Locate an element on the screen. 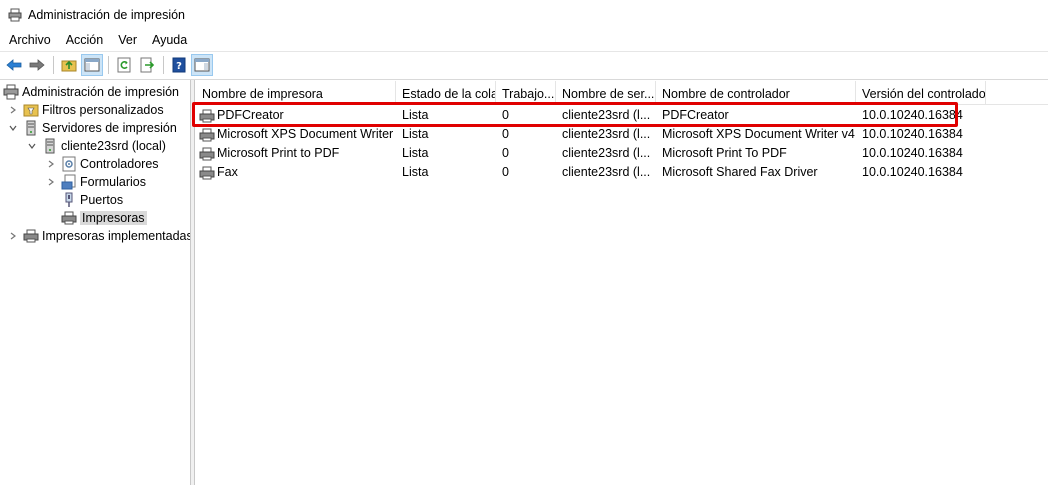 The image size is (1048, 485). tree-item-print-servers: Servidores de impresión is located at coordinates (92, 128).